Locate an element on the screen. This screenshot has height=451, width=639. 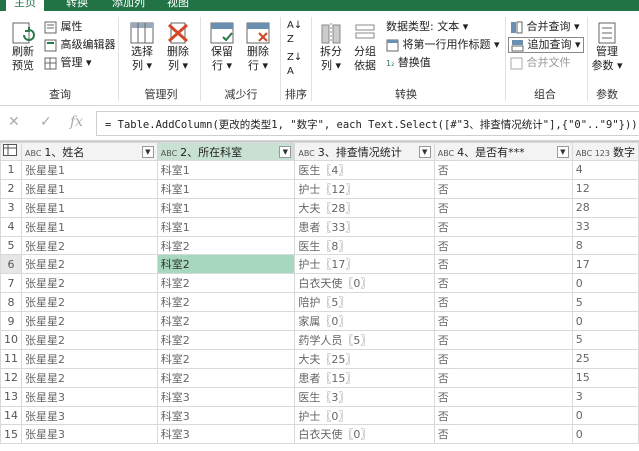
choose-columns-button: 选择 列 ▾ is located at coordinates (142, 47).